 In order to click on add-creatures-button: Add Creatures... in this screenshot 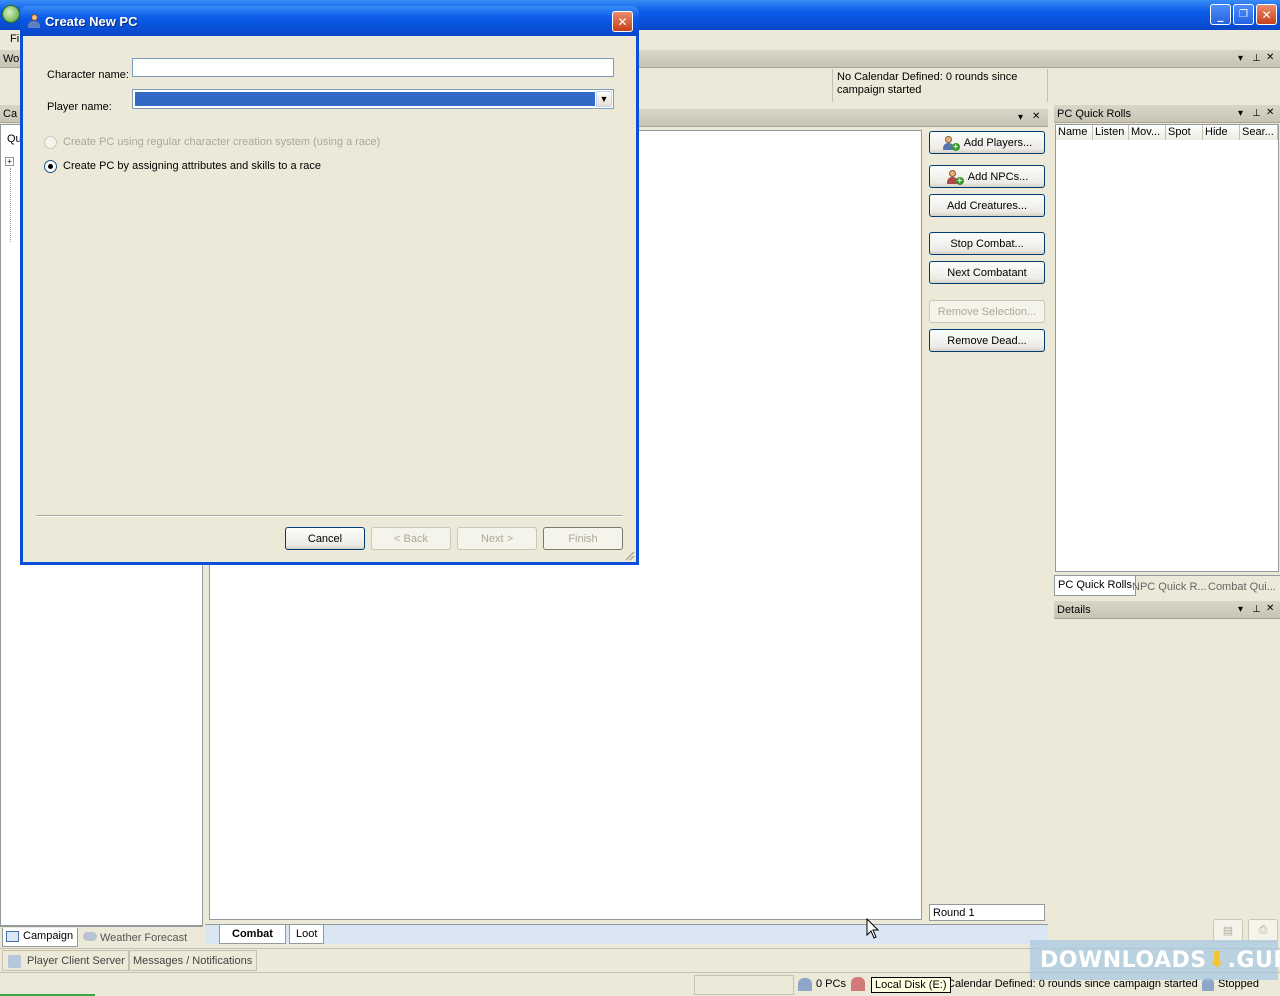, I will do `click(987, 205)`.